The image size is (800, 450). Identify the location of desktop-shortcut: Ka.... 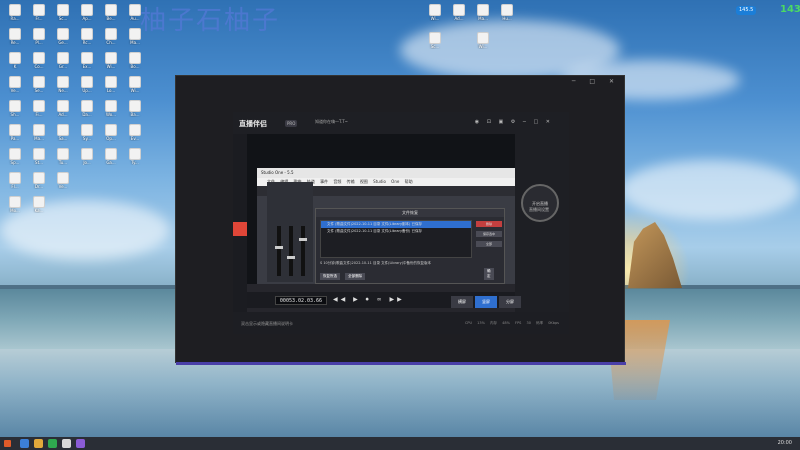
(39, 207).